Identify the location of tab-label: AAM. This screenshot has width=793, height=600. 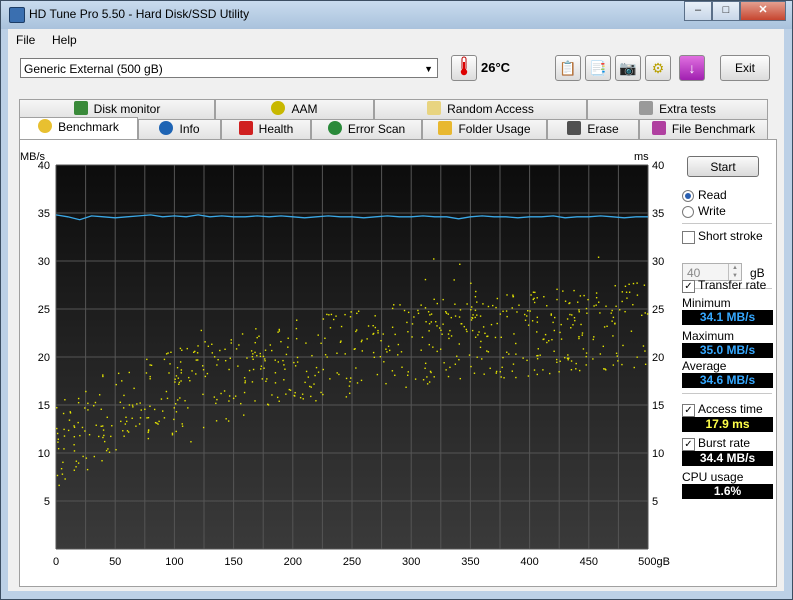
(304, 109).